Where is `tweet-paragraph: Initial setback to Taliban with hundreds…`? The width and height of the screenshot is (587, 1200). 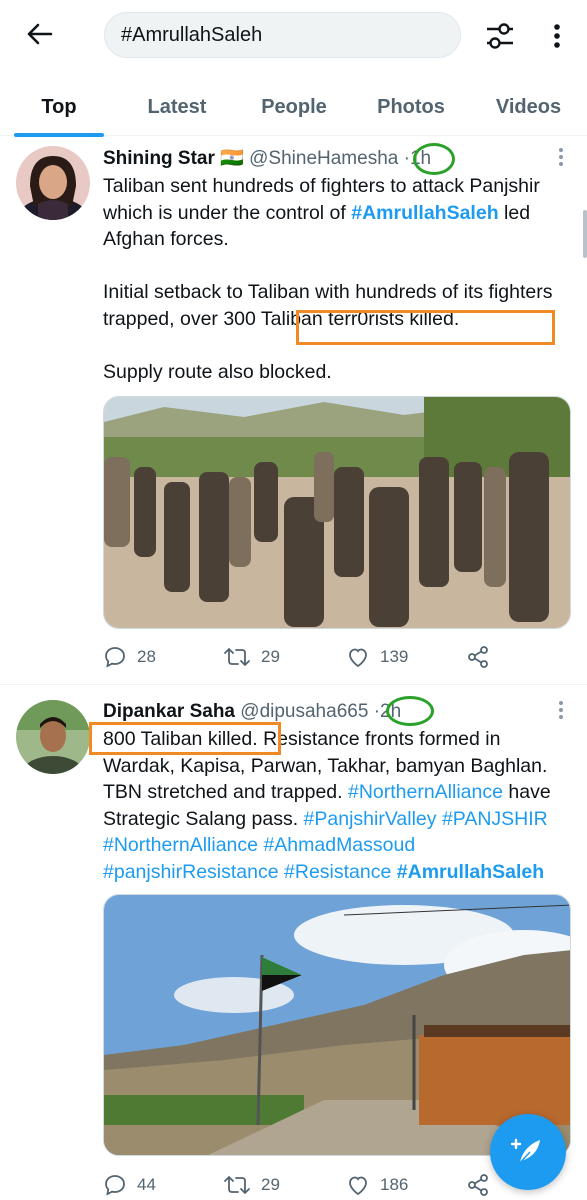
tweet-paragraph: Initial setback to Taliban with hundreds… is located at coordinates (337, 305).